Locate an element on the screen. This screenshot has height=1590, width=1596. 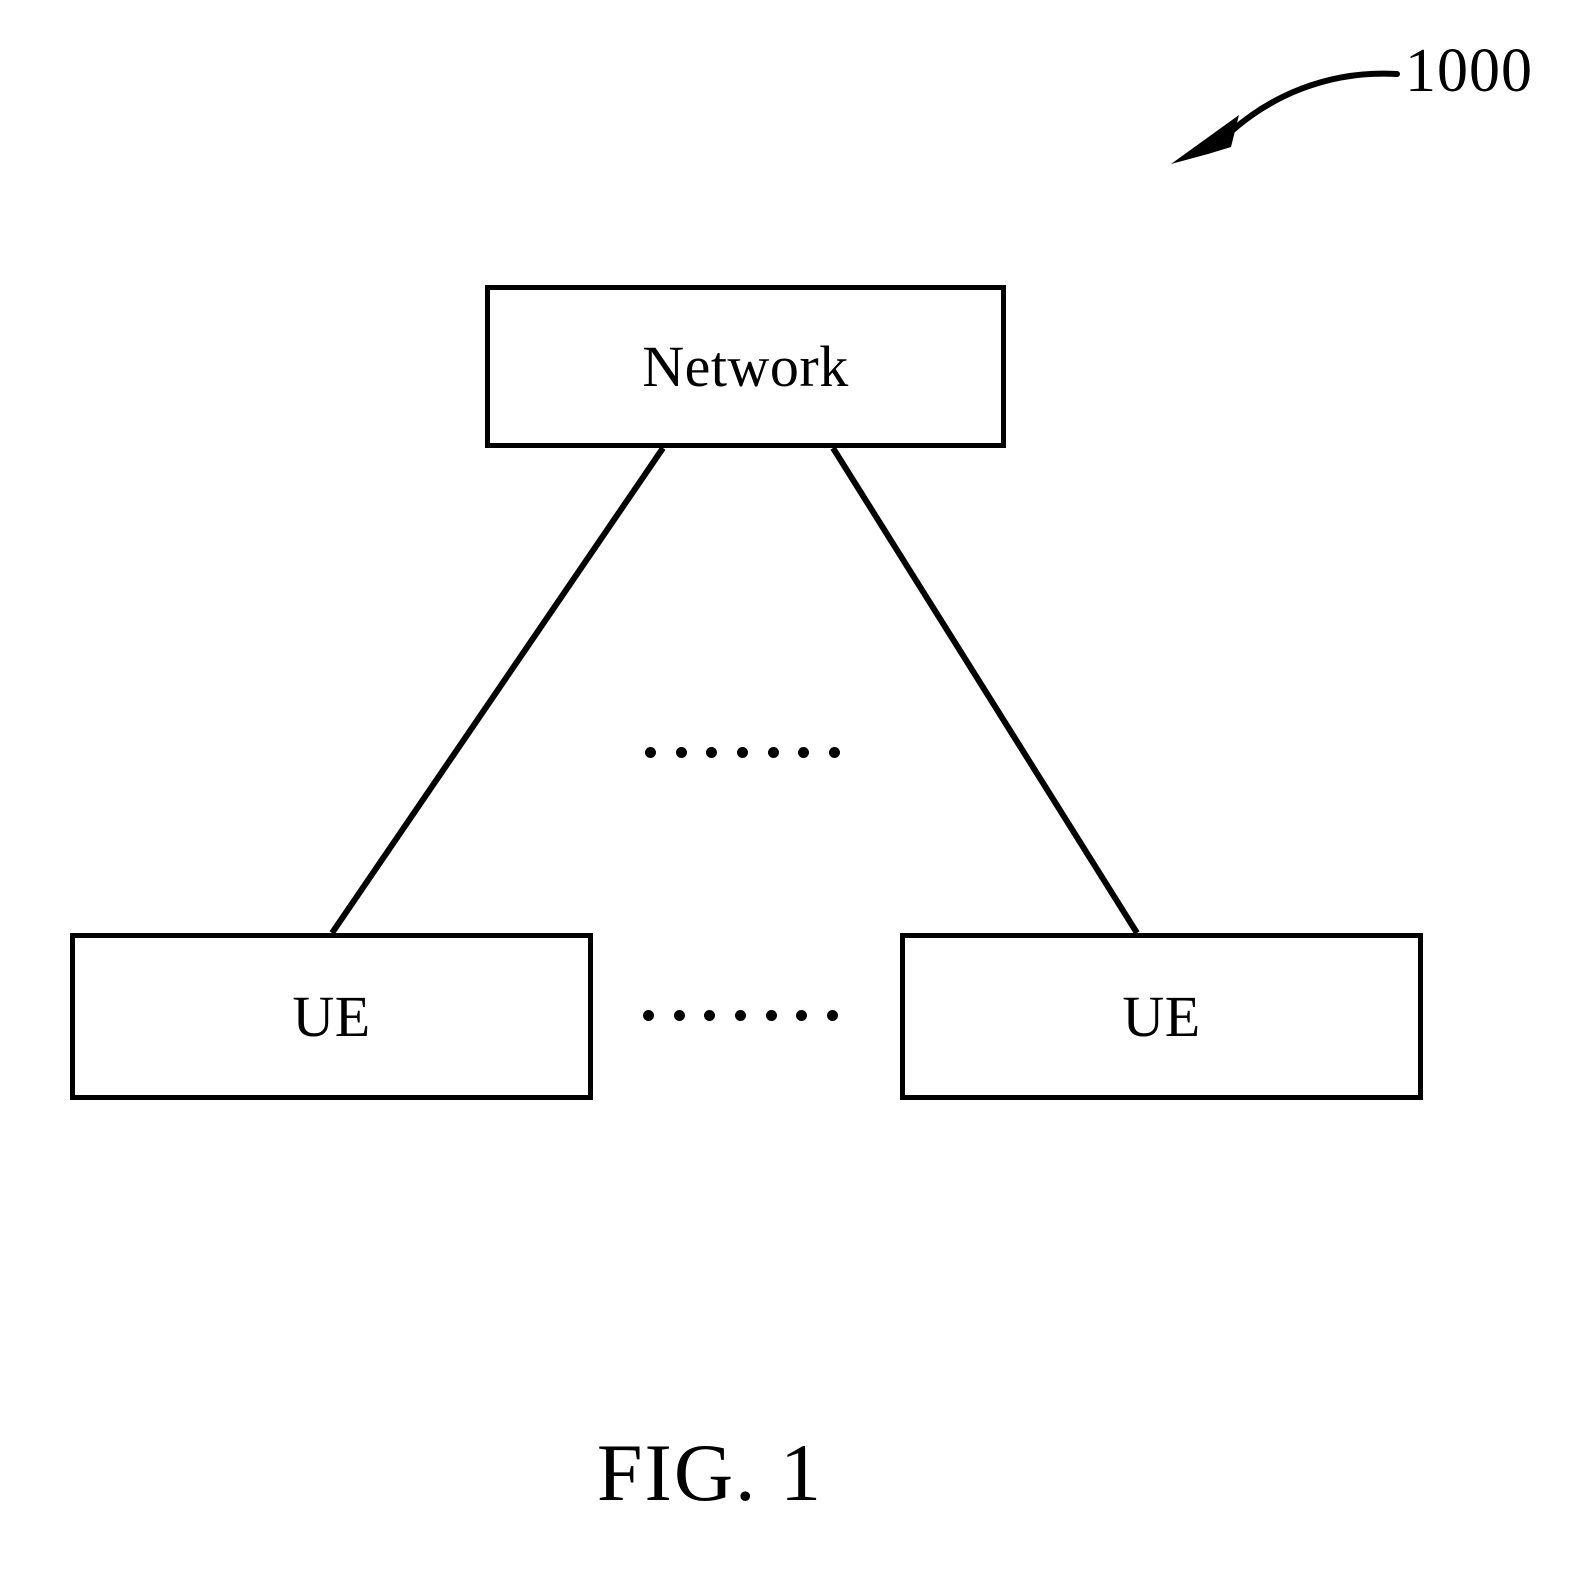
ue-right-node-label: UE is located at coordinates (1161, 1016).